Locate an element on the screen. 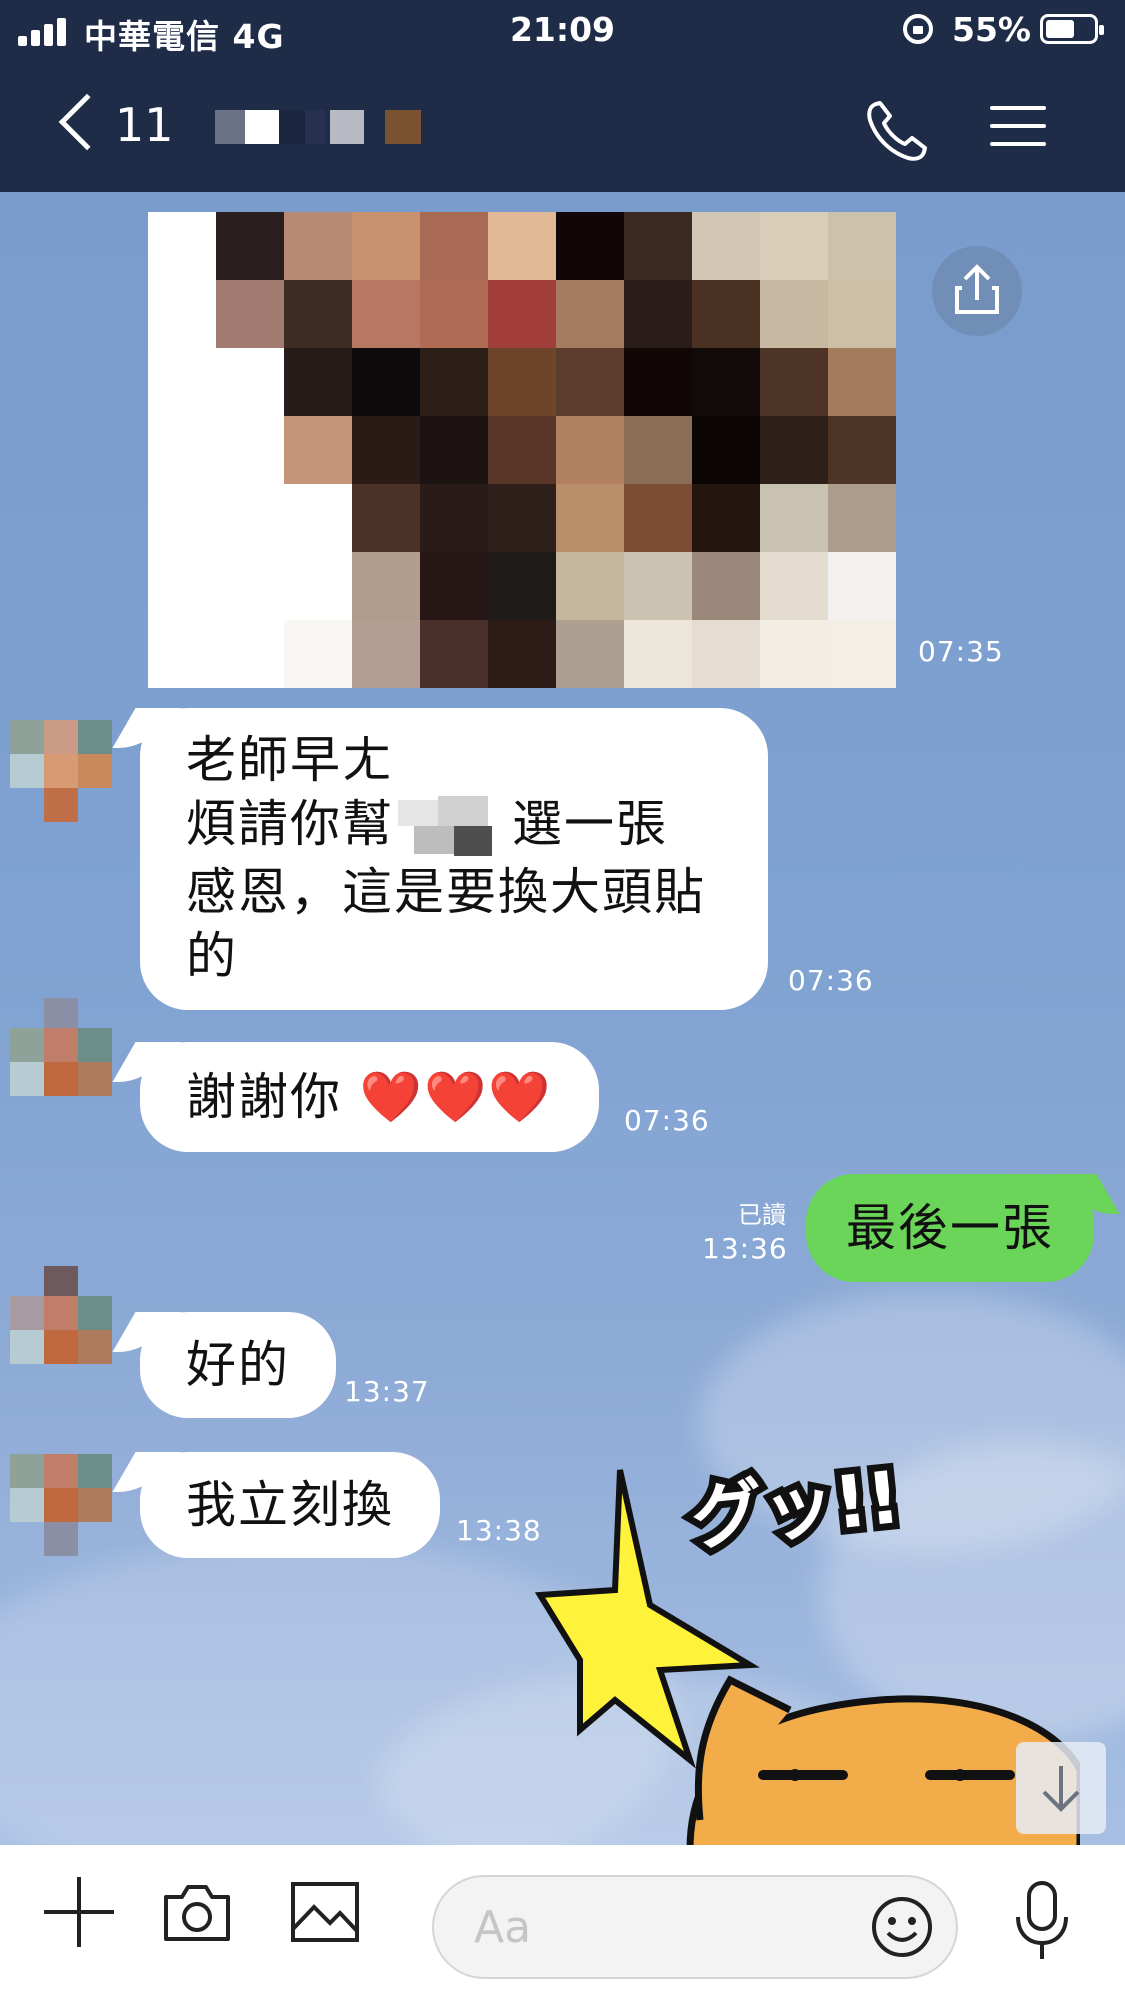 The width and height of the screenshot is (1125, 2001). heart-emoji: ❤️❤️❤️ is located at coordinates (456, 1097).